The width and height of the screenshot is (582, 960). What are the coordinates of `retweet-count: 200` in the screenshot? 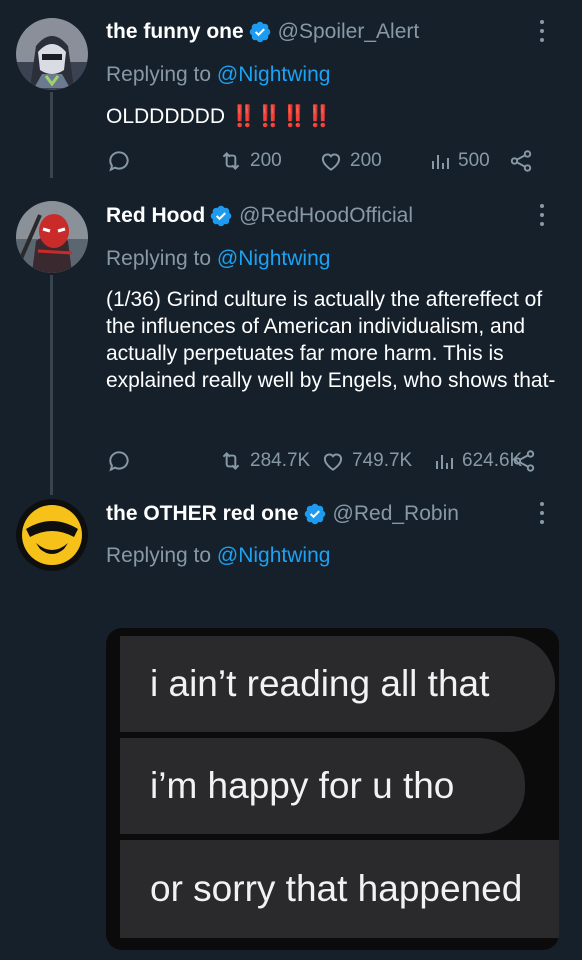 It's located at (266, 160).